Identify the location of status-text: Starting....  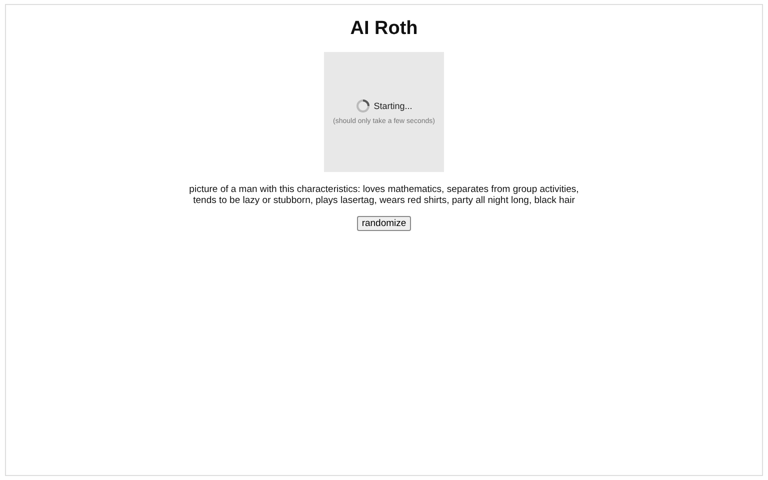
(393, 106).